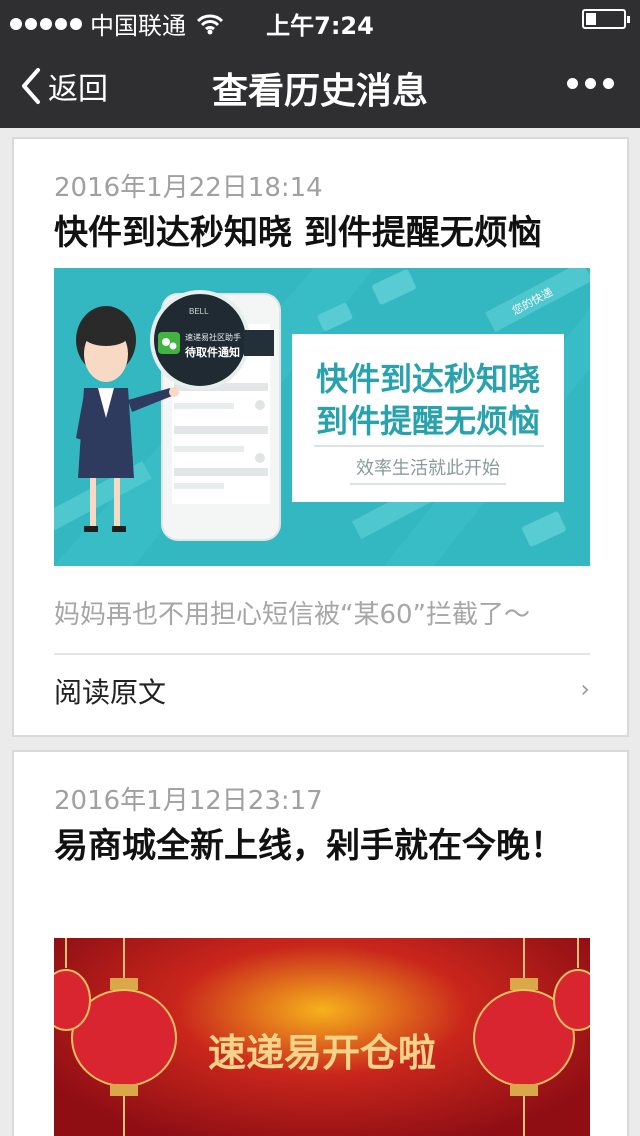  I want to click on banner-slogan: 效率生活就此开始, so click(428, 468).